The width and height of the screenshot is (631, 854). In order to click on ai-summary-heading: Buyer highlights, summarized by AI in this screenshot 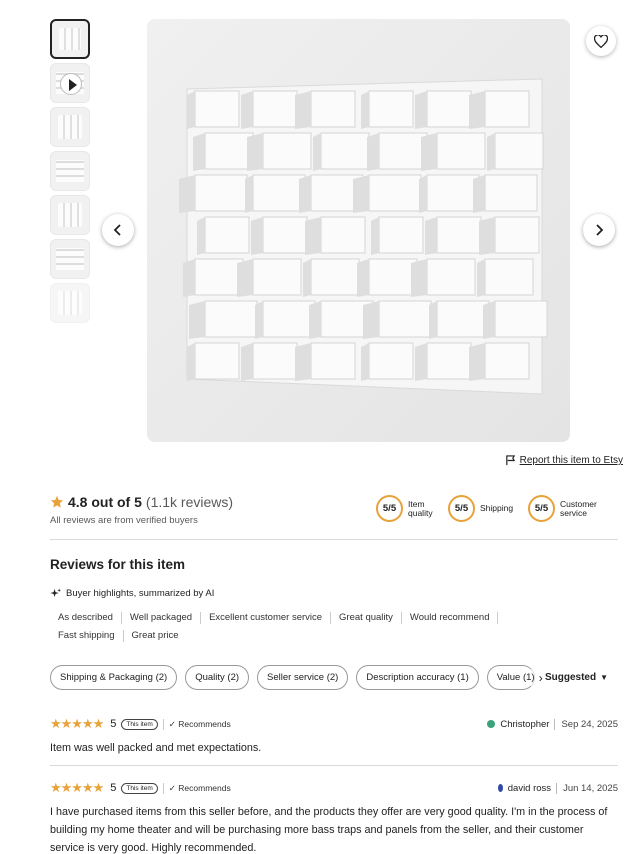, I will do `click(132, 593)`.